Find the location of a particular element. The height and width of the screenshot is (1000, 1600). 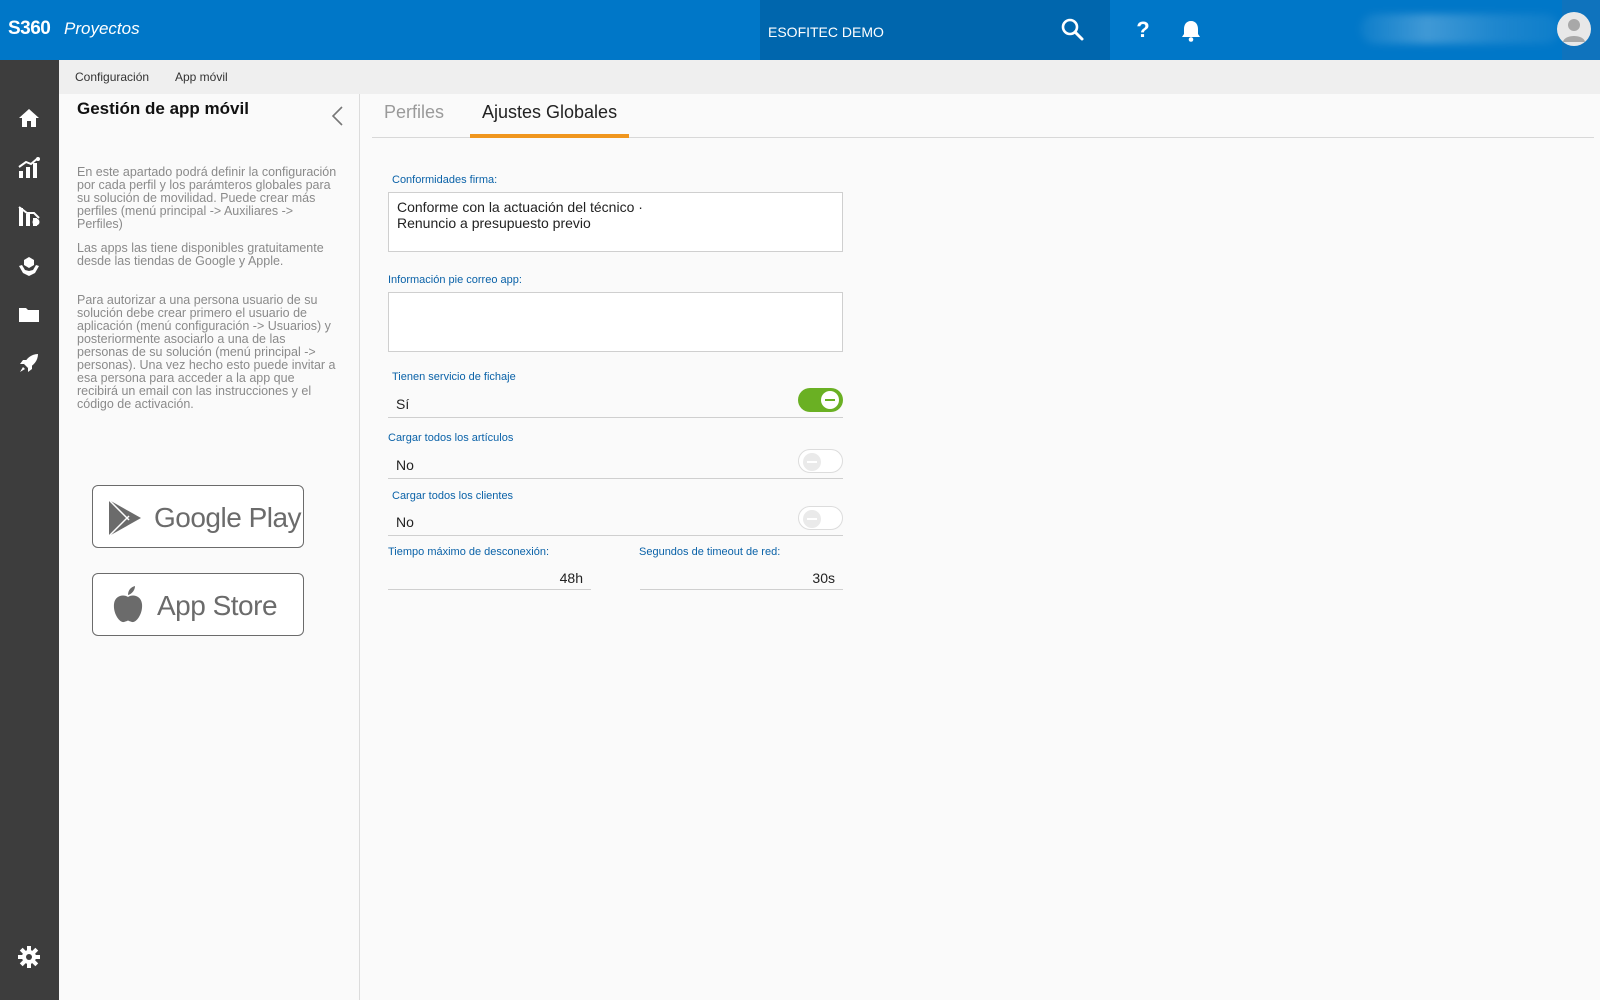

clientes-label: Cargar todos los clientes is located at coordinates (453, 496).